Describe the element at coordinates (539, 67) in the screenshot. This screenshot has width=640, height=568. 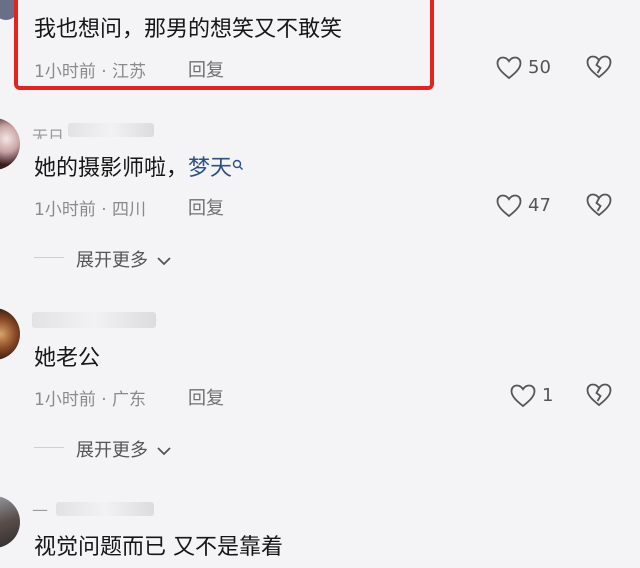
I see `like-count: 50` at that location.